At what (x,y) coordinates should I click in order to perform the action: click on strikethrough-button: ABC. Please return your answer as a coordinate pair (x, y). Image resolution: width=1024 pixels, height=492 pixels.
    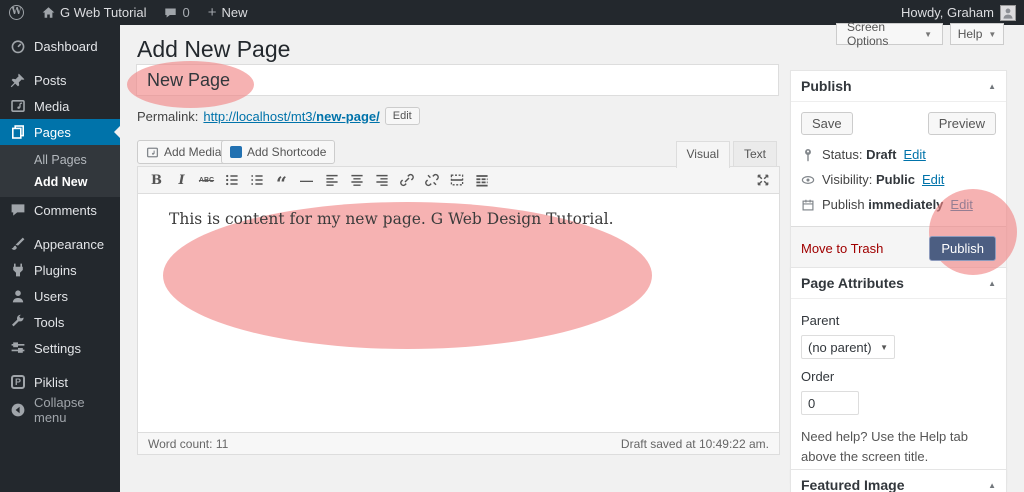
    Looking at the image, I should click on (206, 180).